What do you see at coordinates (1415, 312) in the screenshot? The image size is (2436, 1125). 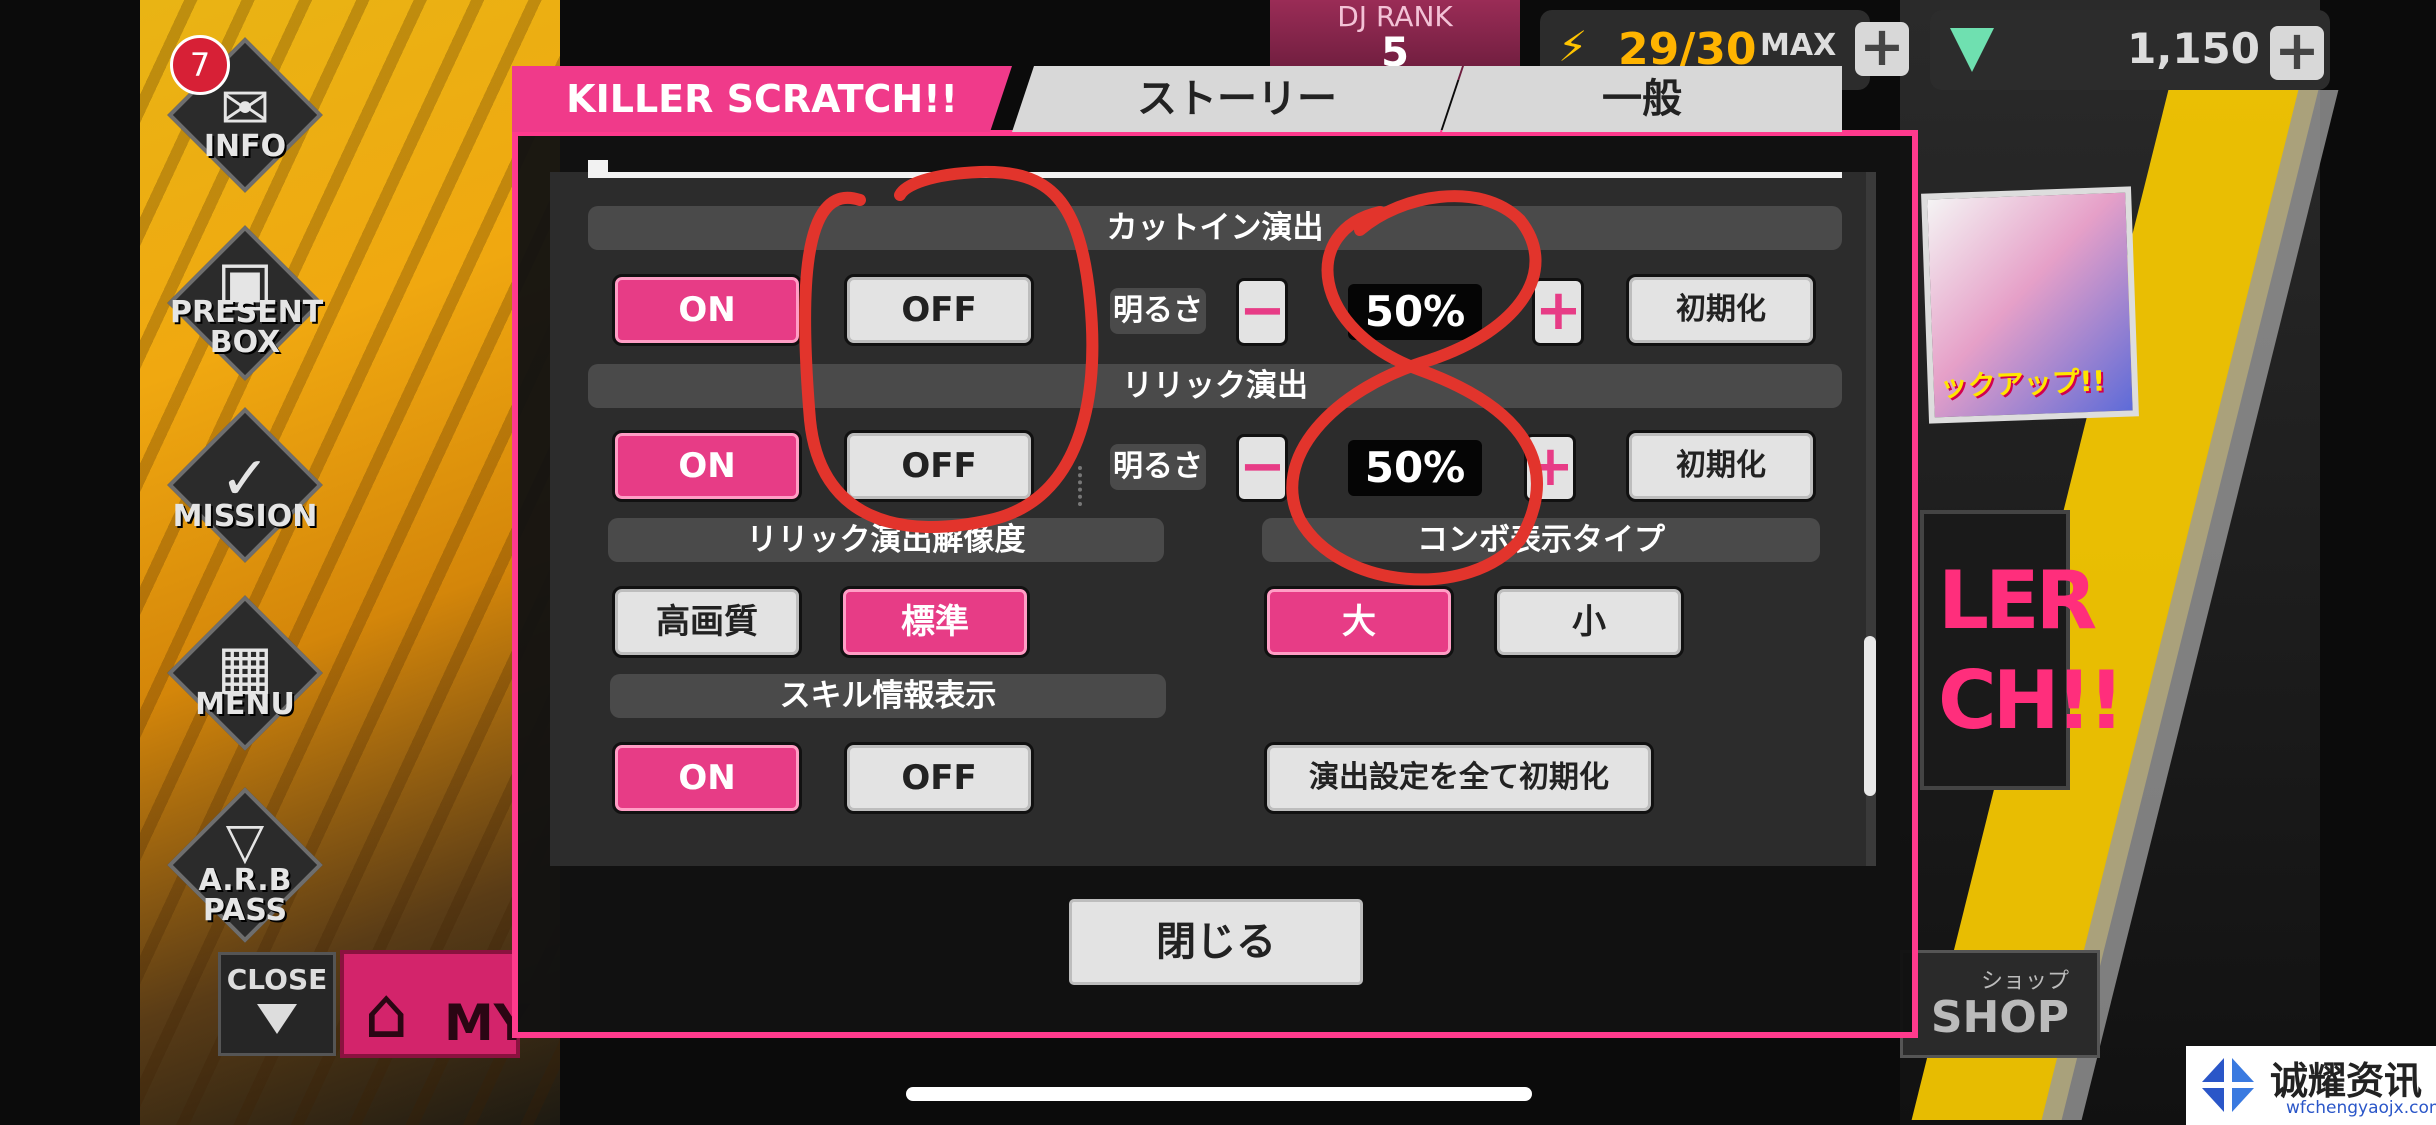 I see `cutin-brightness-value: 50%` at bounding box center [1415, 312].